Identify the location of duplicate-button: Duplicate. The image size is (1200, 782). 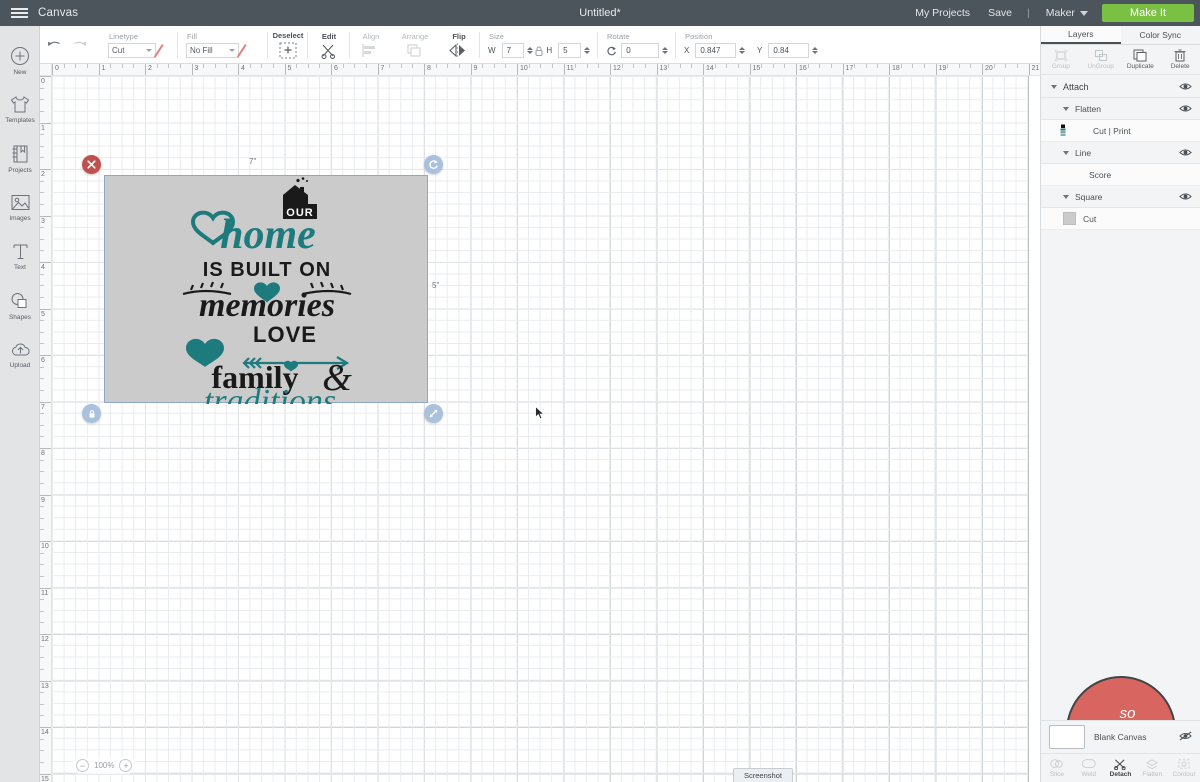
(1141, 59).